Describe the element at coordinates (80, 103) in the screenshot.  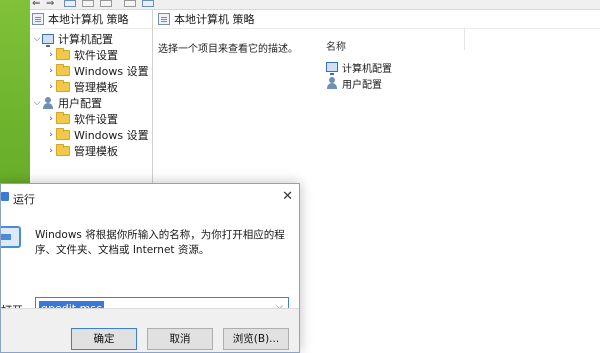
I see `tree-item-label: 用户配置` at that location.